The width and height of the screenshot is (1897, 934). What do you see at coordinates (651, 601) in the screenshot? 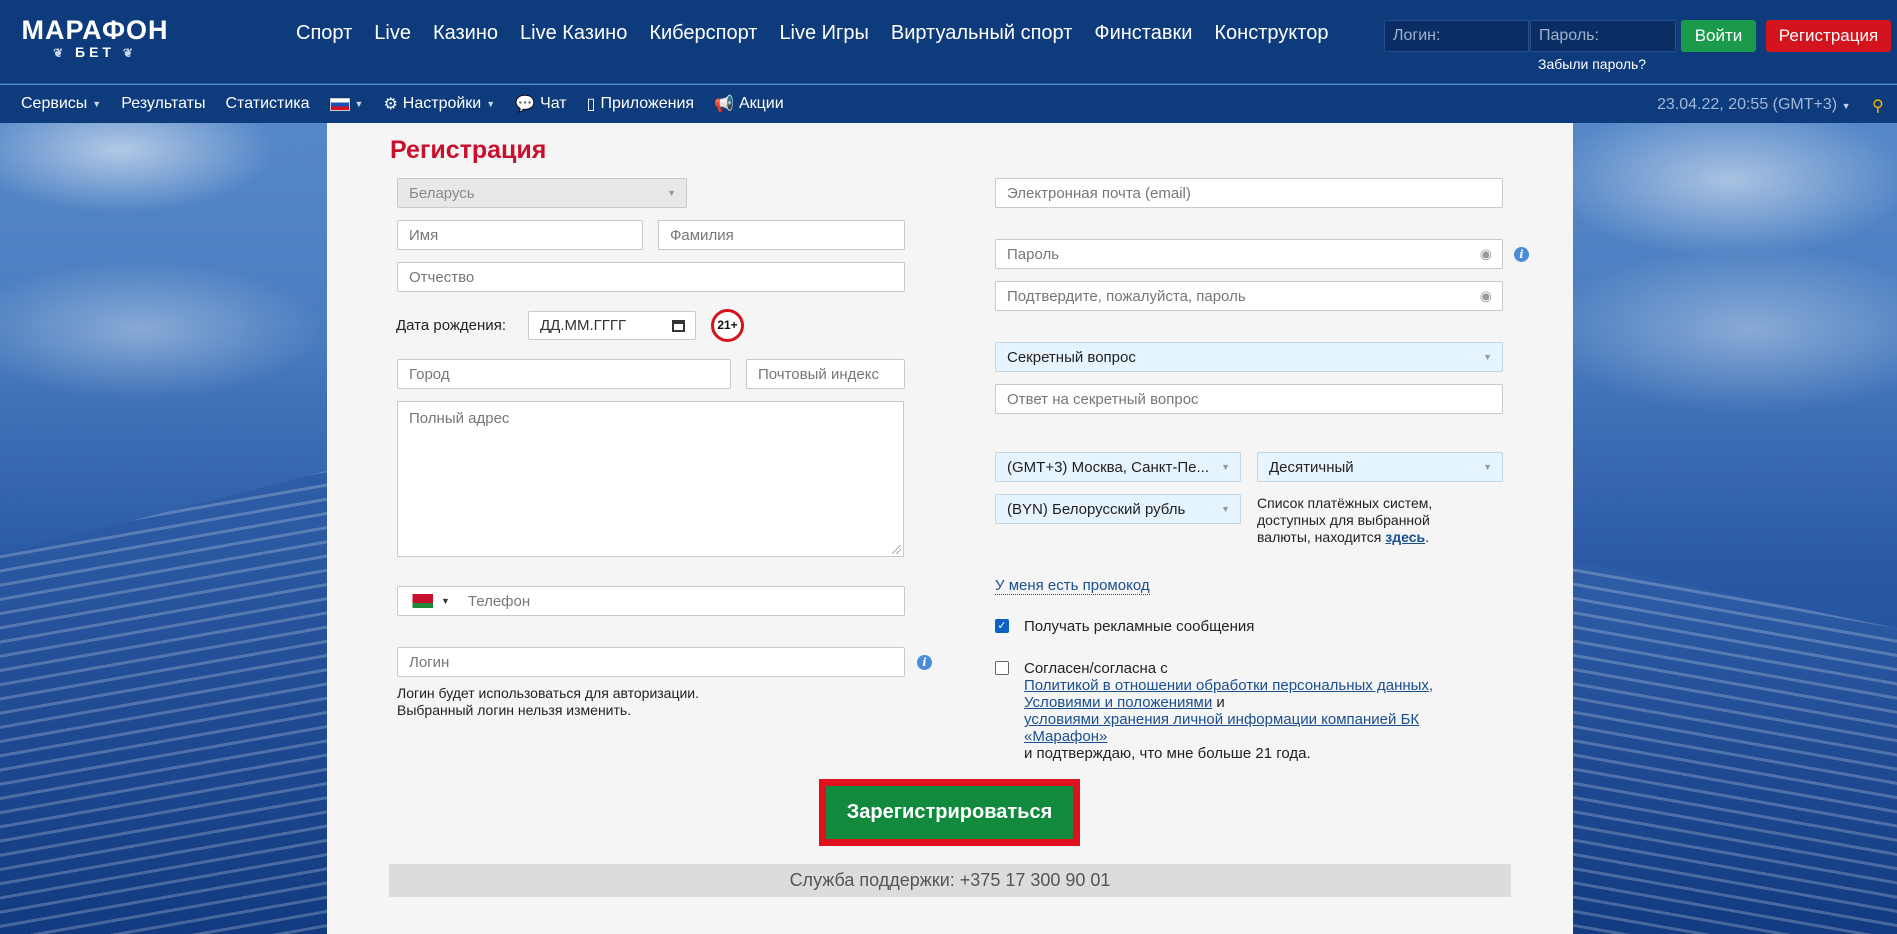
I see `phone-input: ▼ Телефон` at bounding box center [651, 601].